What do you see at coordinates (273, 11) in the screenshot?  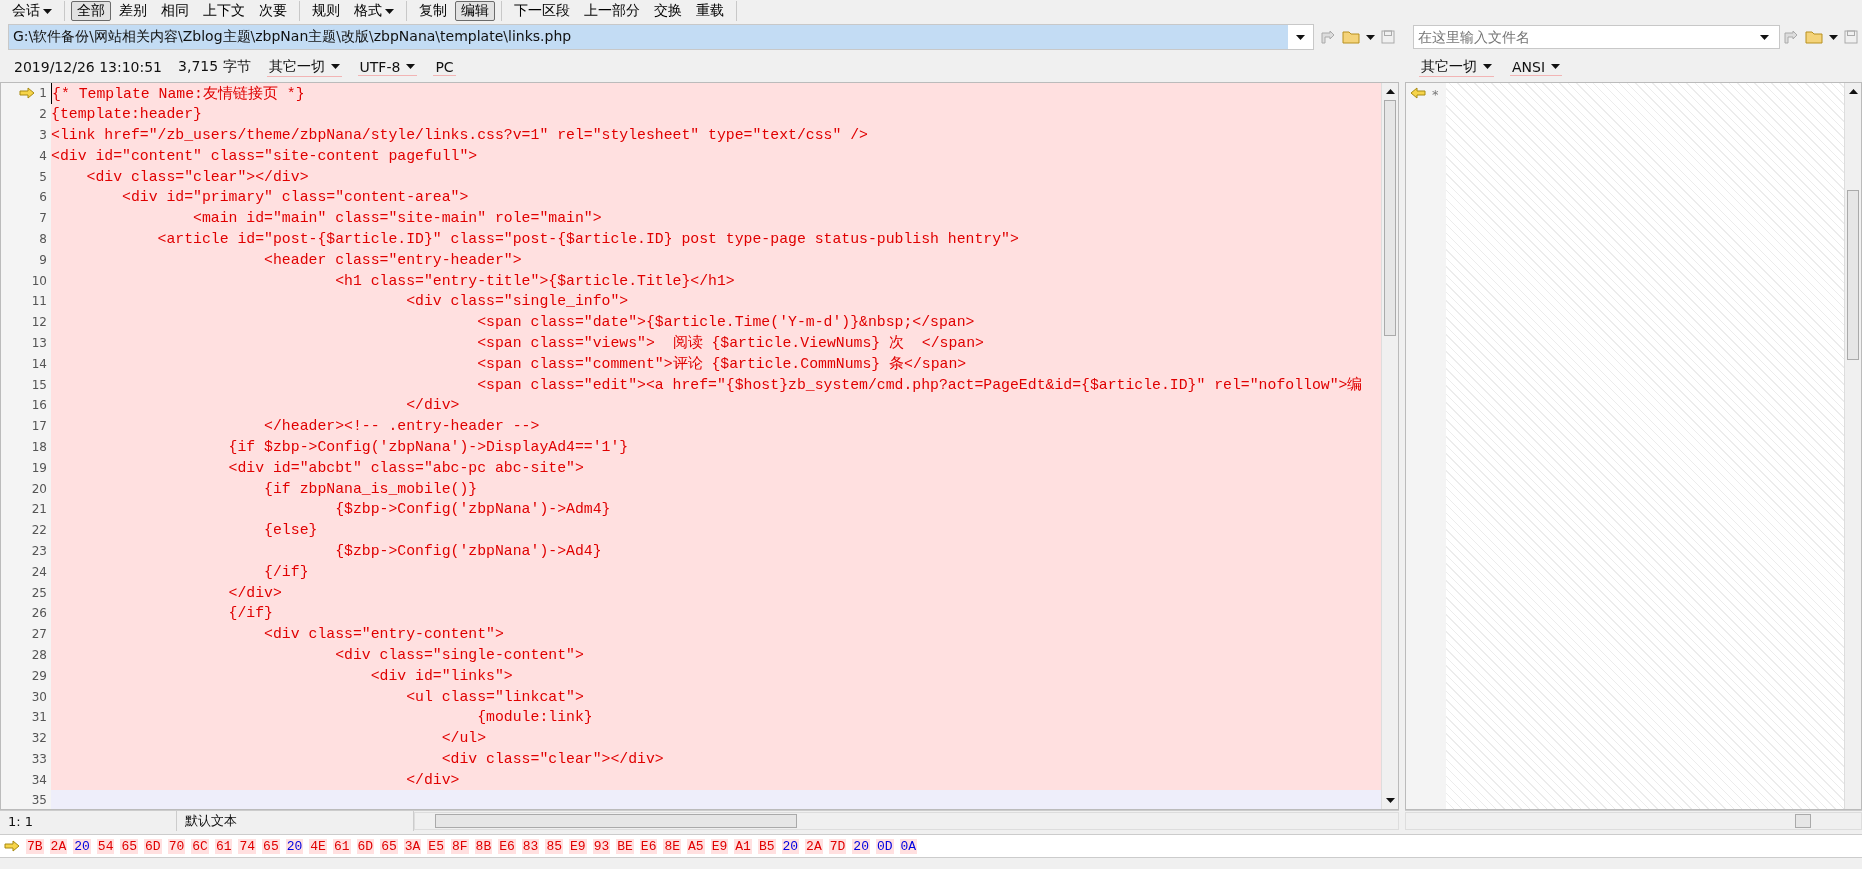 I see `toolbar-button: 次要` at bounding box center [273, 11].